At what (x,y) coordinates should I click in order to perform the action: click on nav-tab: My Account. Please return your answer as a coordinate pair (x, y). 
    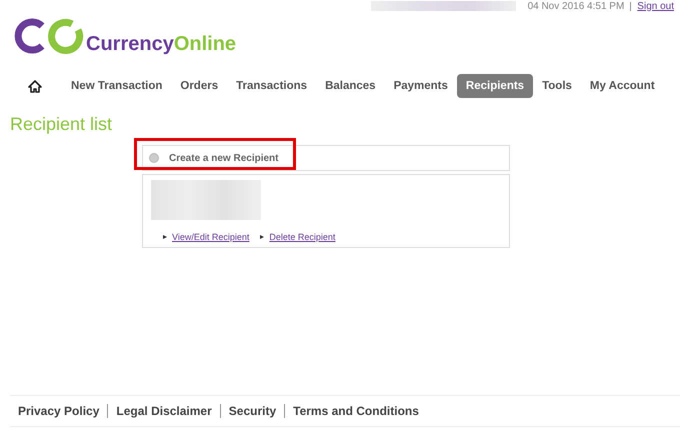
    Looking at the image, I should click on (622, 86).